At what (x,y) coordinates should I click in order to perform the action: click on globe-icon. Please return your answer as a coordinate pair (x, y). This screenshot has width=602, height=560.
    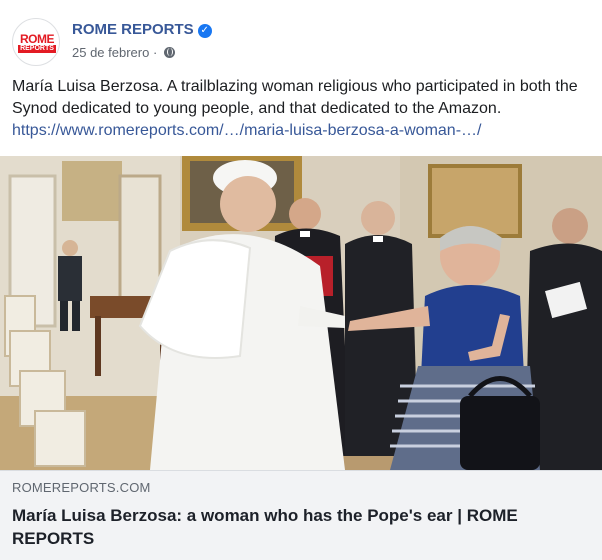
    Looking at the image, I should click on (169, 52).